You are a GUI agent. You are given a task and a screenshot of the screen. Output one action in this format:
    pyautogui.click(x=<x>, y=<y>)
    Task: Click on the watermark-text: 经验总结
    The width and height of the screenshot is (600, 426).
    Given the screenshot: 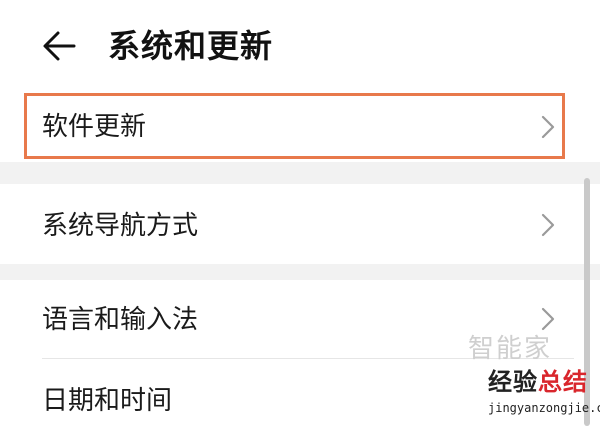 What is the action you would take?
    pyautogui.click(x=538, y=382)
    